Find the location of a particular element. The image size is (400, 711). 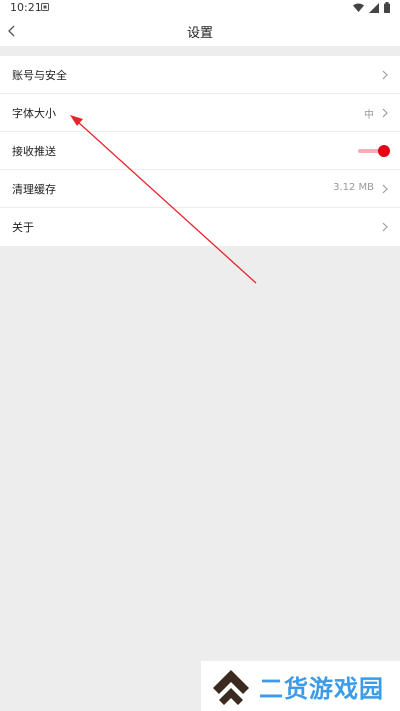

notification-icon is located at coordinates (45, 7).